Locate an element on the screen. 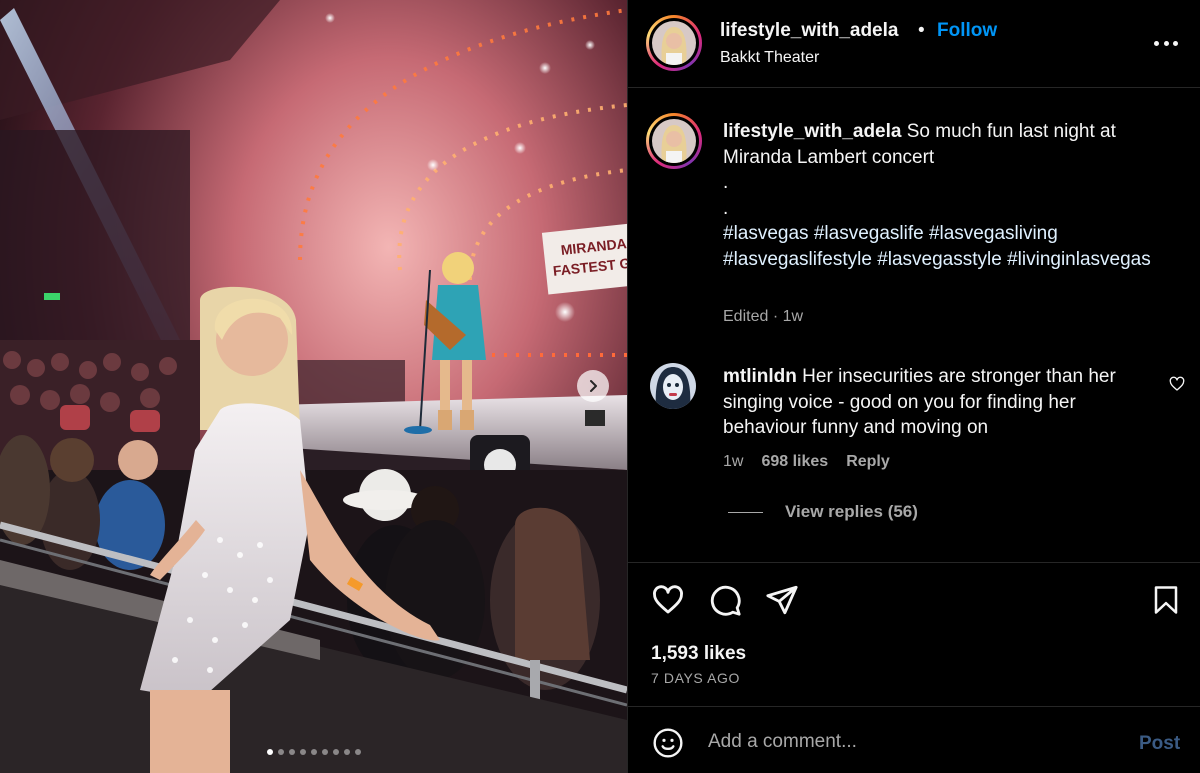 The height and width of the screenshot is (773, 1200). save-bookmark-icon is located at coordinates (1166, 600).